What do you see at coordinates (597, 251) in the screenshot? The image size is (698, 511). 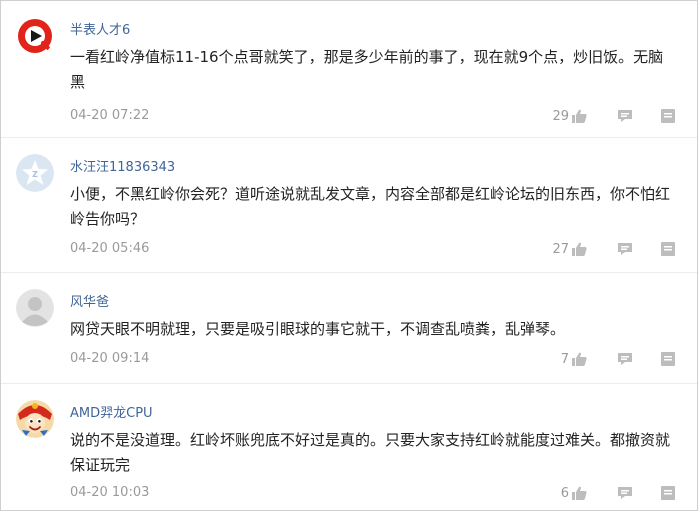 I see `comment-actions: 27` at bounding box center [597, 251].